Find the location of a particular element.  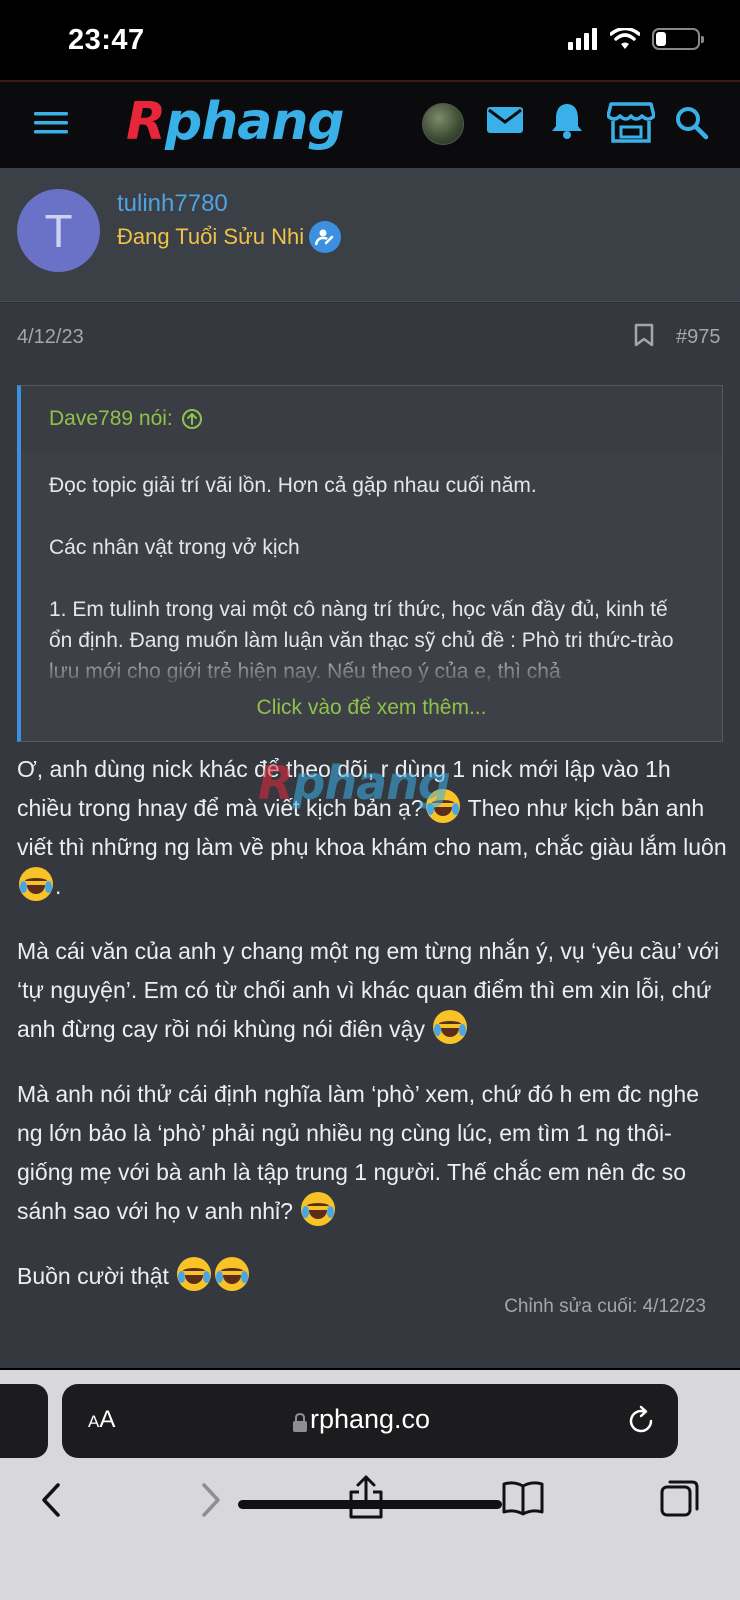

store-icon is located at coordinates (631, 122).